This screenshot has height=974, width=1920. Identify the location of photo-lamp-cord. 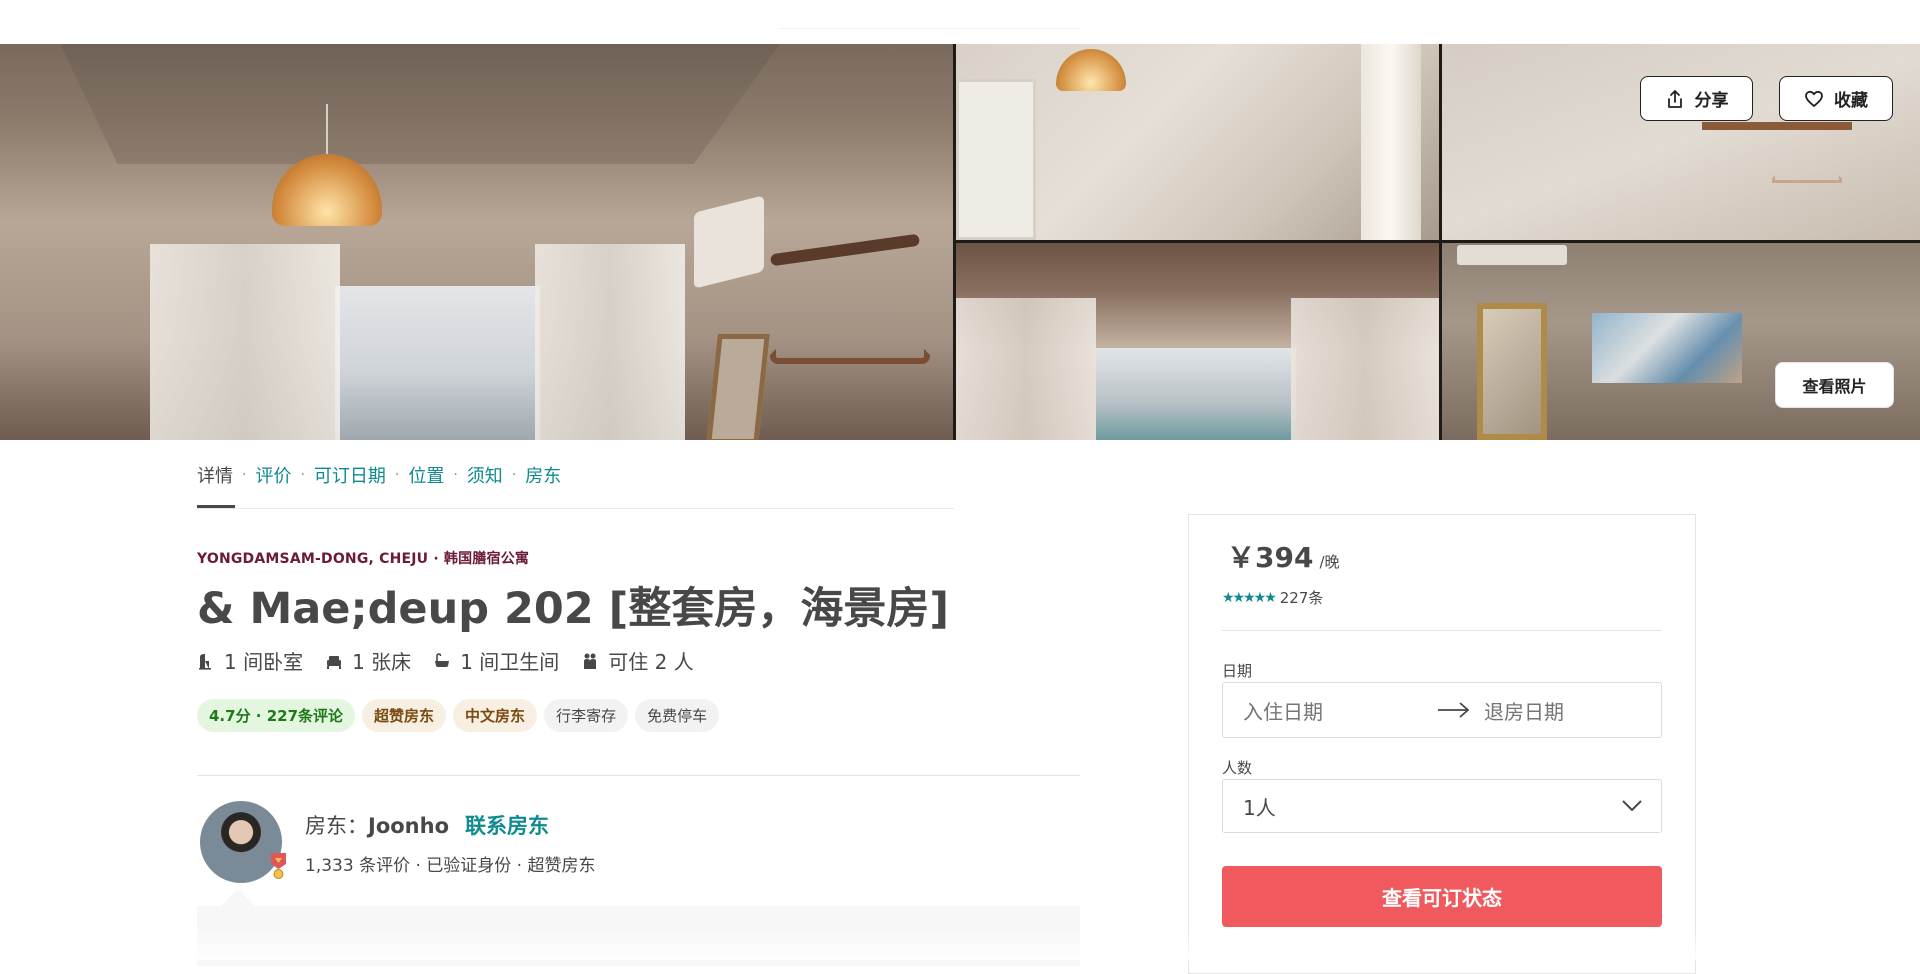
(327, 130).